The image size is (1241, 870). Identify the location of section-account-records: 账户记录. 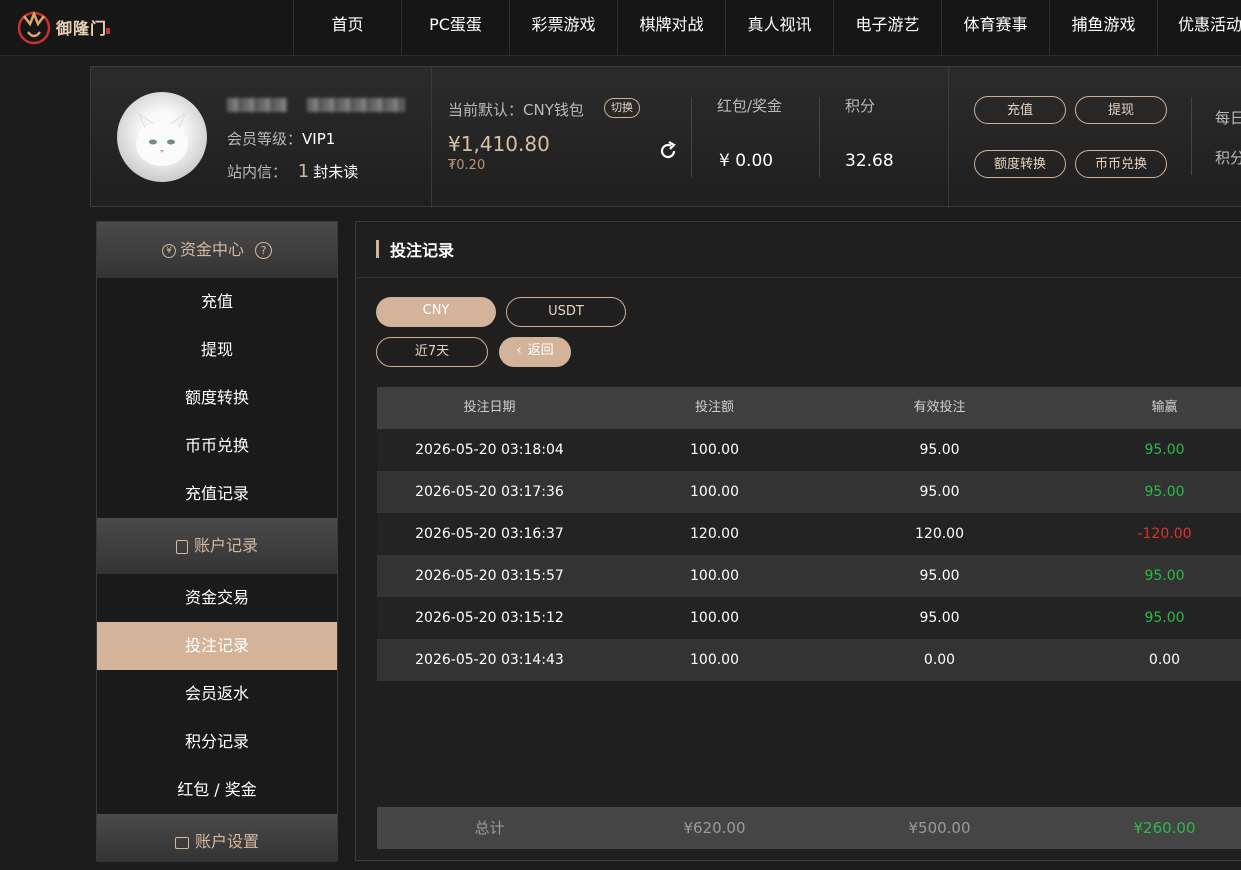
(217, 546).